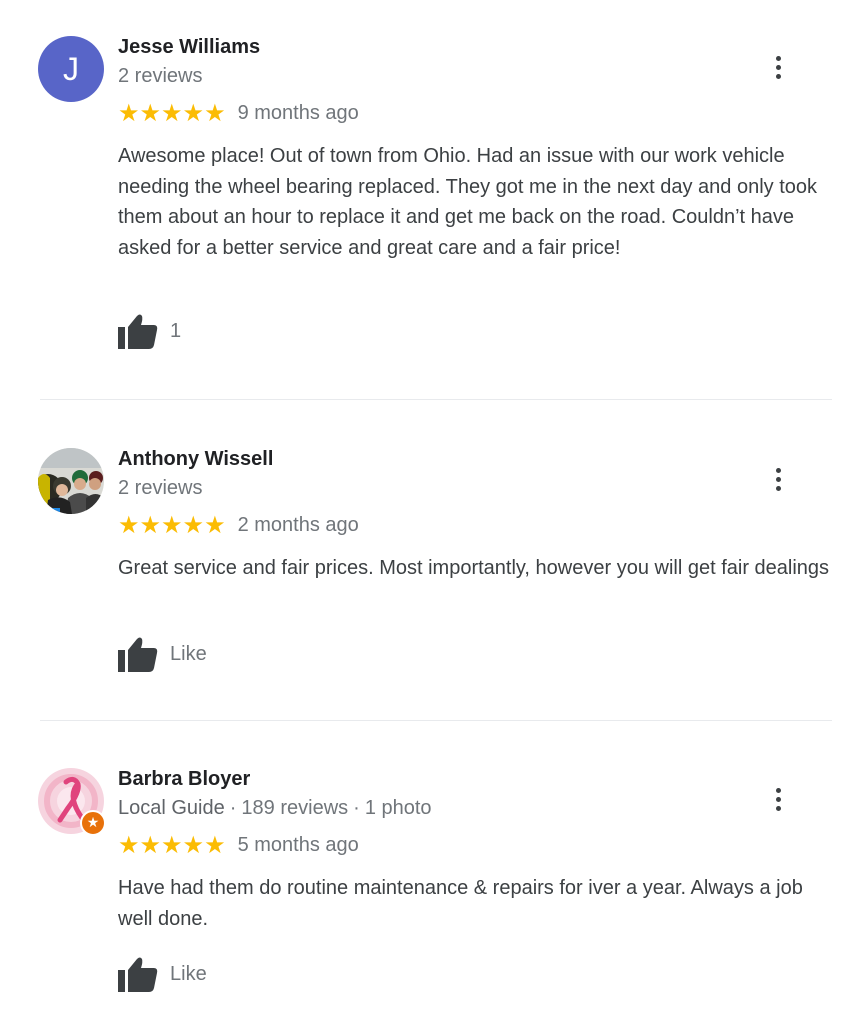 The image size is (861, 1024). I want to click on local-guide-badge-icon: ★, so click(93, 823).